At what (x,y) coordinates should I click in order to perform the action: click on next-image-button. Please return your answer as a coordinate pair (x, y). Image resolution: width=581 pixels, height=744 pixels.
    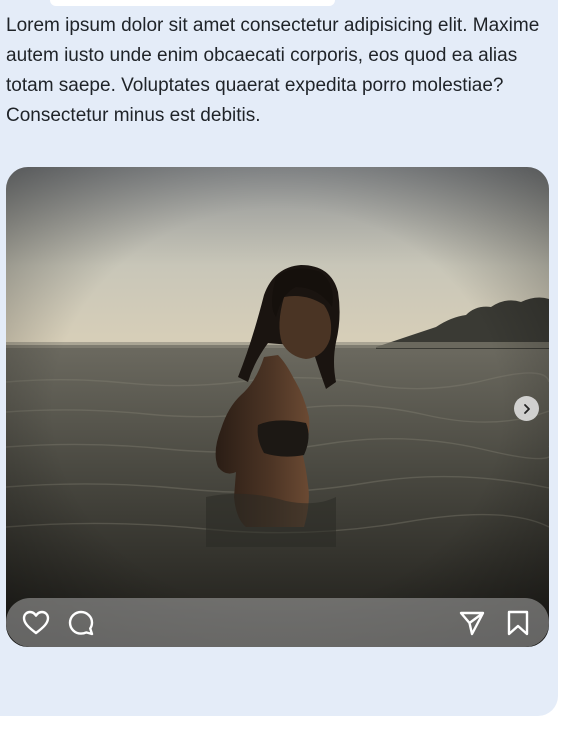
    Looking at the image, I should click on (526, 408).